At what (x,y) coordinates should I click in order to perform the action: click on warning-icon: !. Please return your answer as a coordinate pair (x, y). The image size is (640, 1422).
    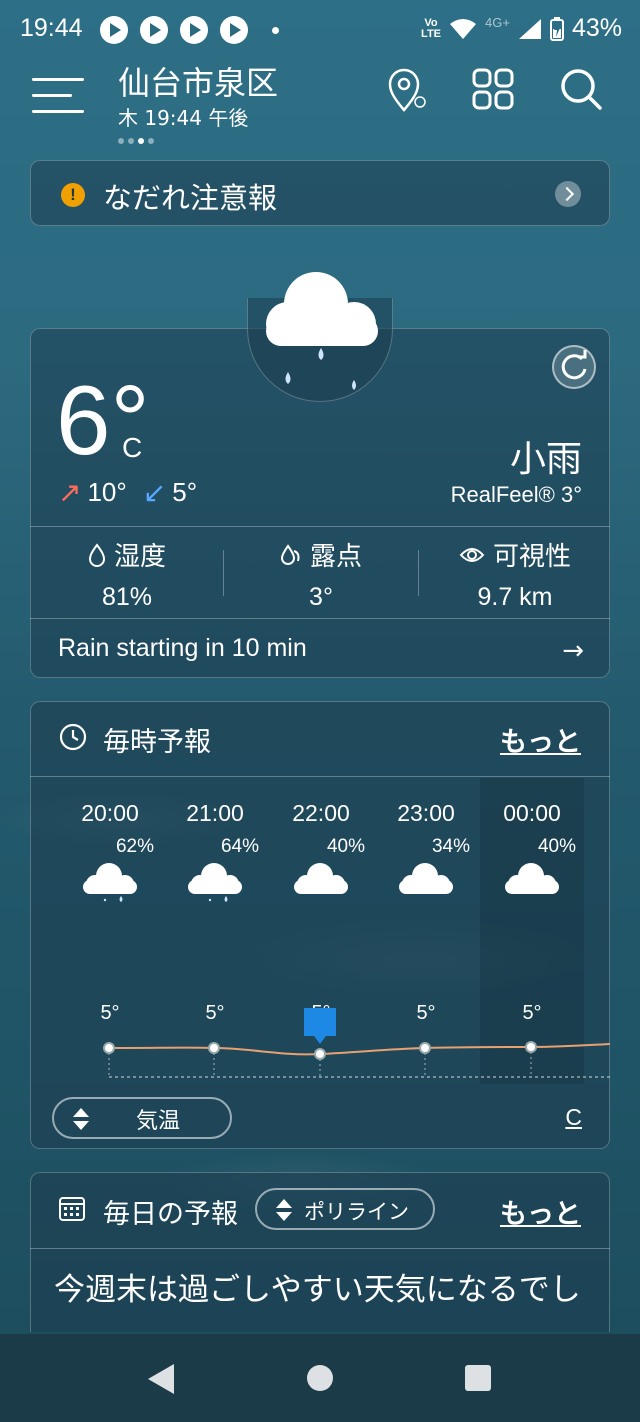
    Looking at the image, I should click on (73, 195).